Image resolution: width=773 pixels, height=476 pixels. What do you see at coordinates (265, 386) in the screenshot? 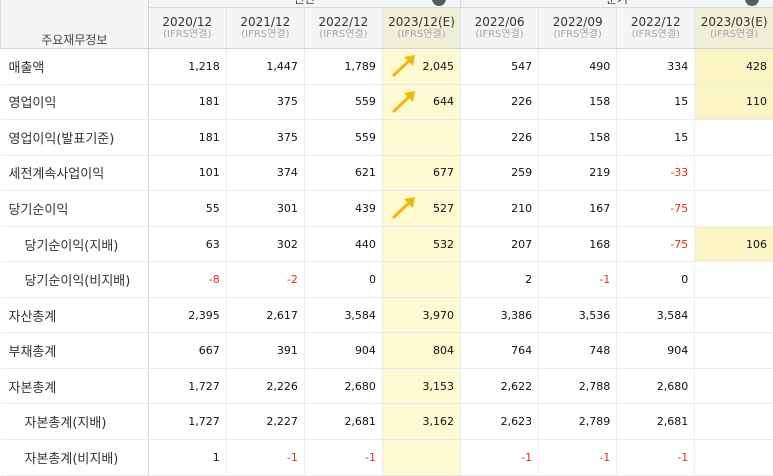
I see `table-cell: 2,226` at bounding box center [265, 386].